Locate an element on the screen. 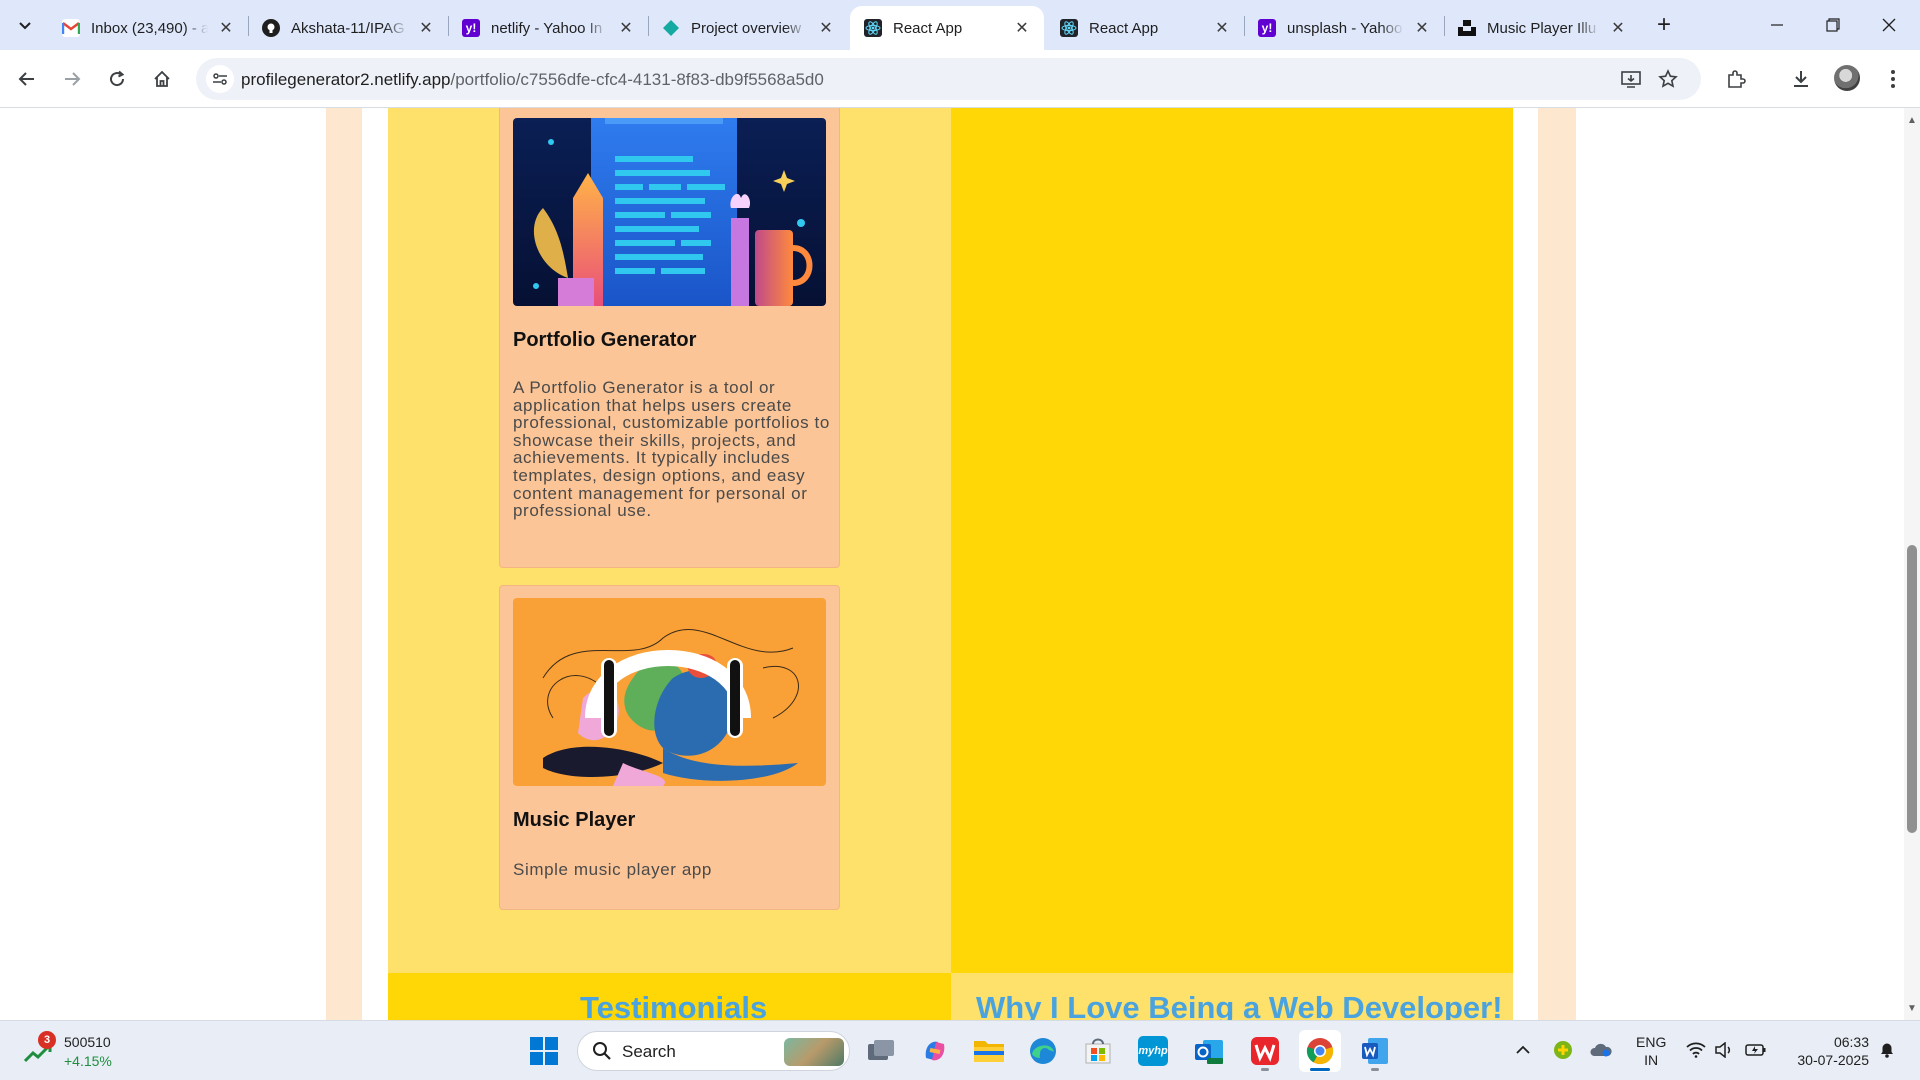  tab-yahoo-unsplash: y! unsplash - Yahoo ✕ is located at coordinates (1344, 28).